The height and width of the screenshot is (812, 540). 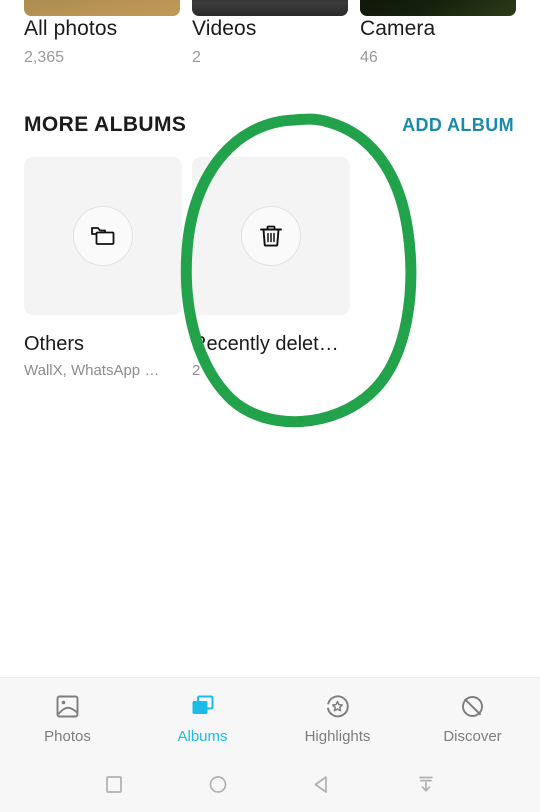 What do you see at coordinates (54, 344) in the screenshot?
I see `album-name: Others` at bounding box center [54, 344].